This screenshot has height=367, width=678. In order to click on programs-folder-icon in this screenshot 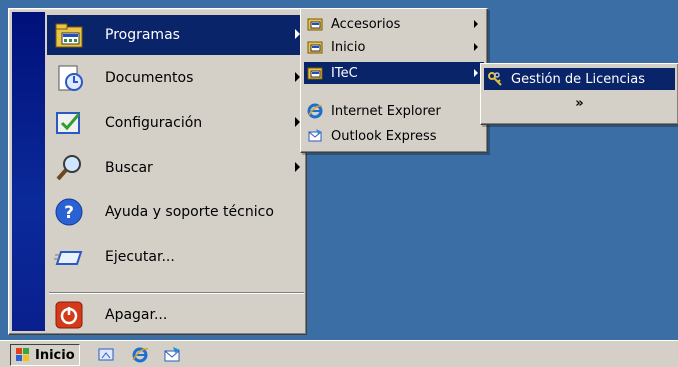, I will do `click(69, 35)`.